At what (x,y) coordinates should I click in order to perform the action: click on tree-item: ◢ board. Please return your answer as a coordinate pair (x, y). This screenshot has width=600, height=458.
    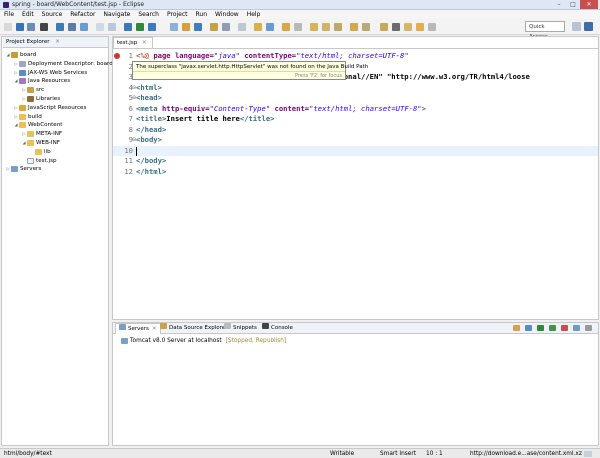
    Looking at the image, I should click on (20, 55).